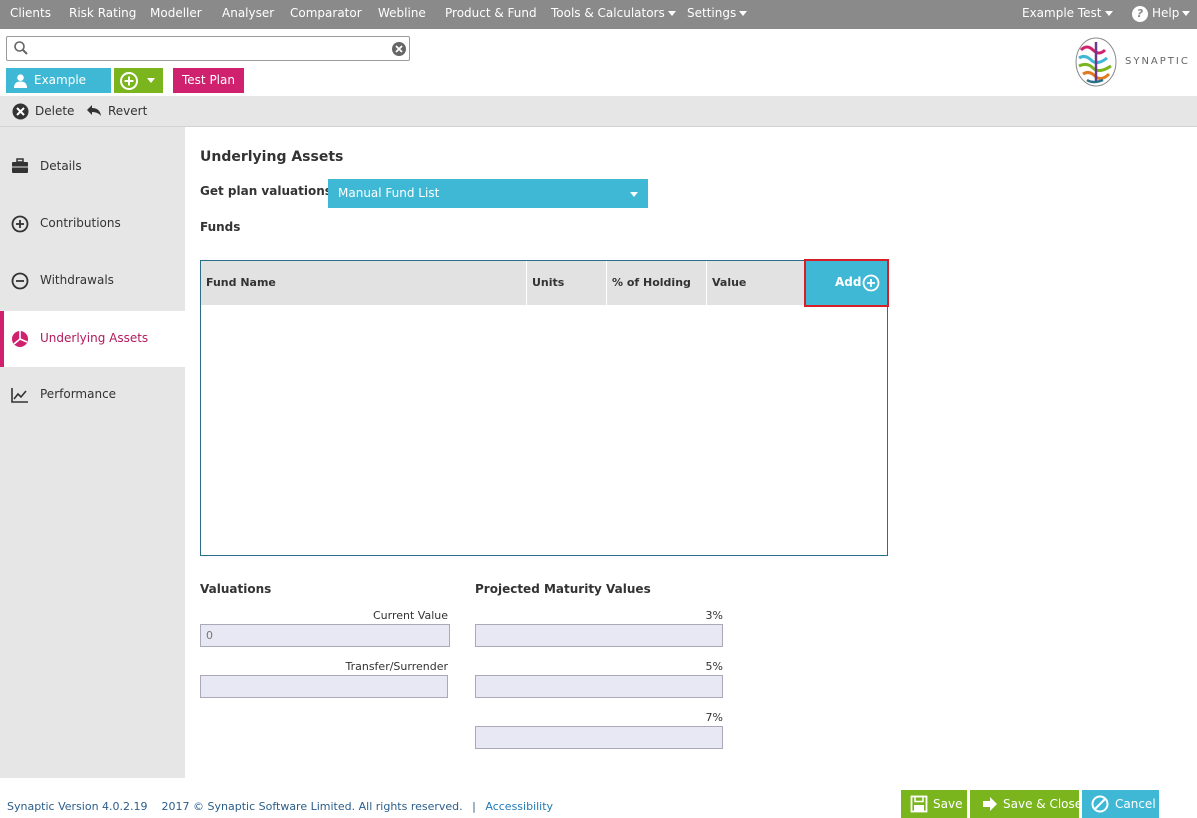  What do you see at coordinates (324, 686) in the screenshot?
I see `transfer-surrender-input` at bounding box center [324, 686].